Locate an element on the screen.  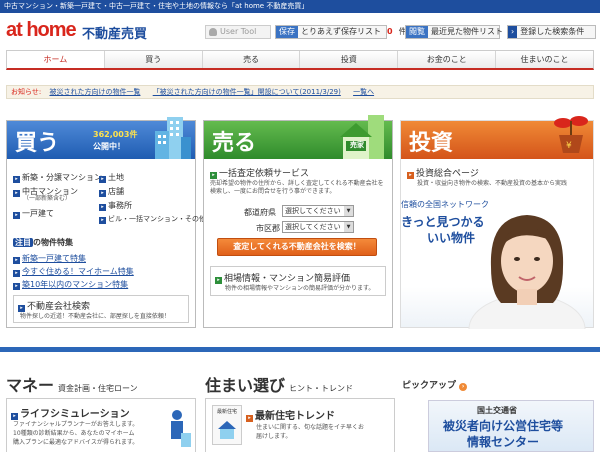
saved-search-label: 登録した検索条件 is located at coordinates (552, 31).